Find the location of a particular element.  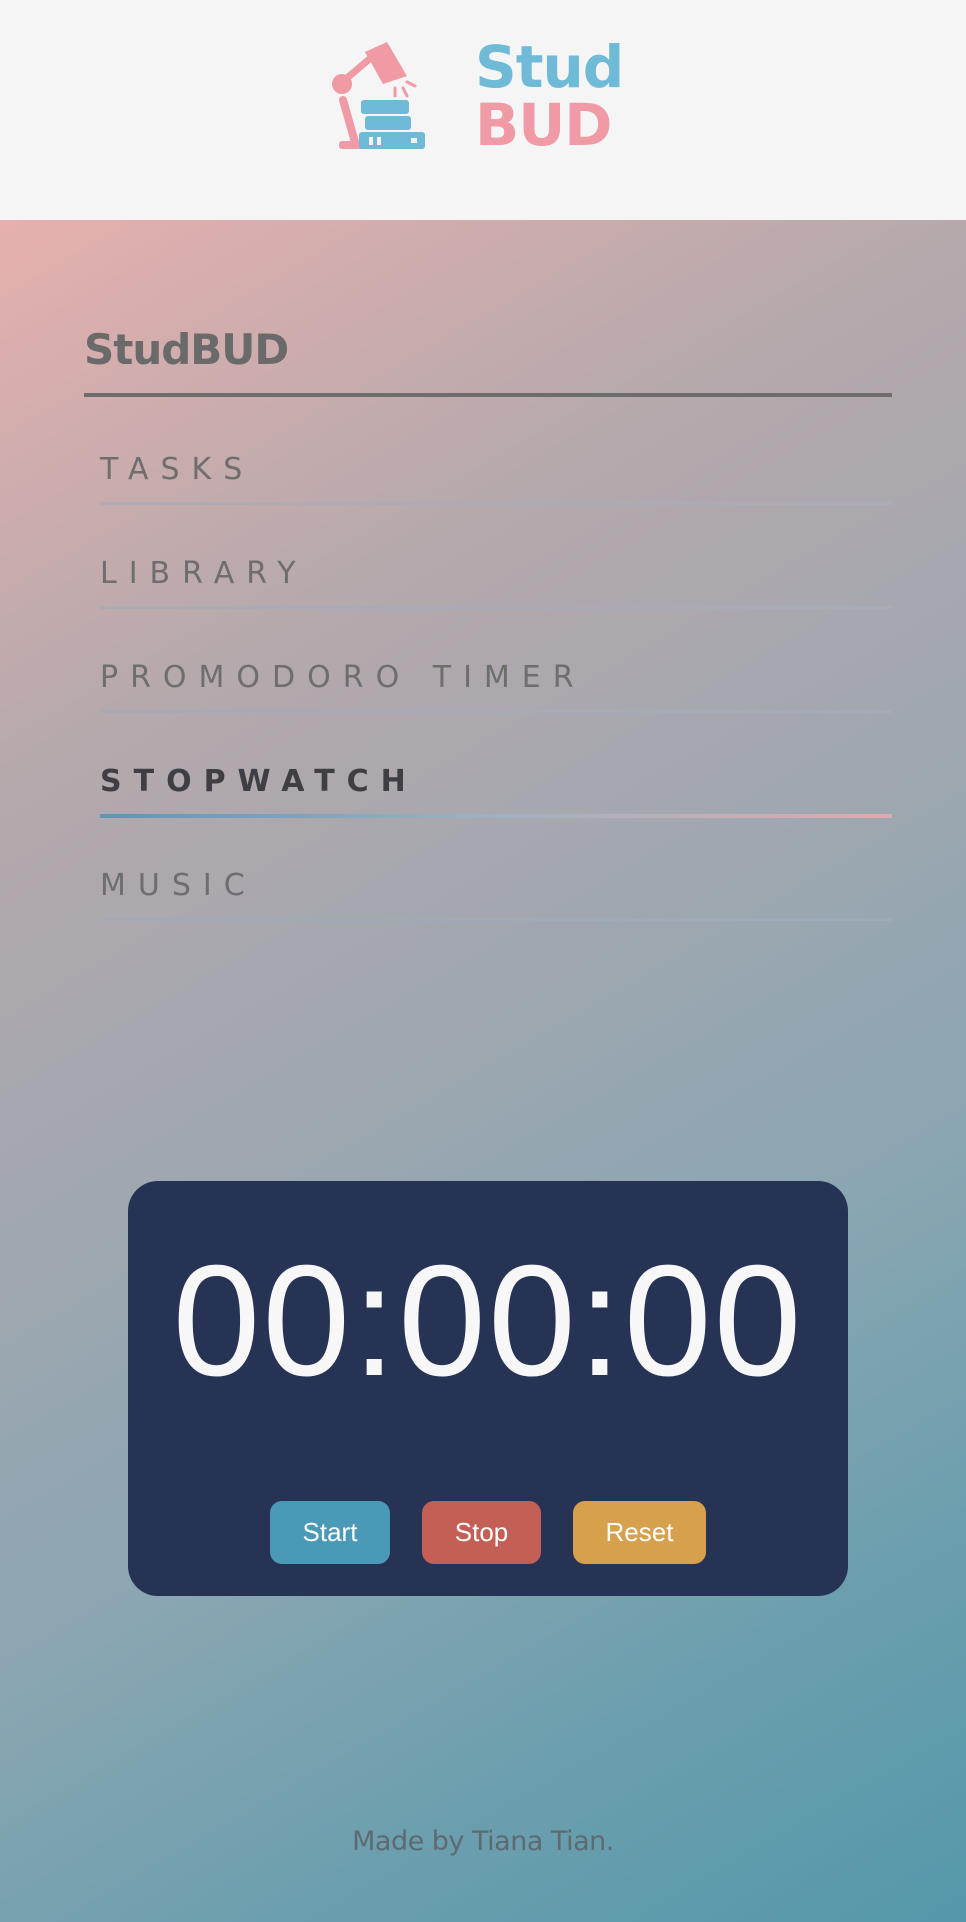

desk-lamp-books-icon is located at coordinates (378, 95).